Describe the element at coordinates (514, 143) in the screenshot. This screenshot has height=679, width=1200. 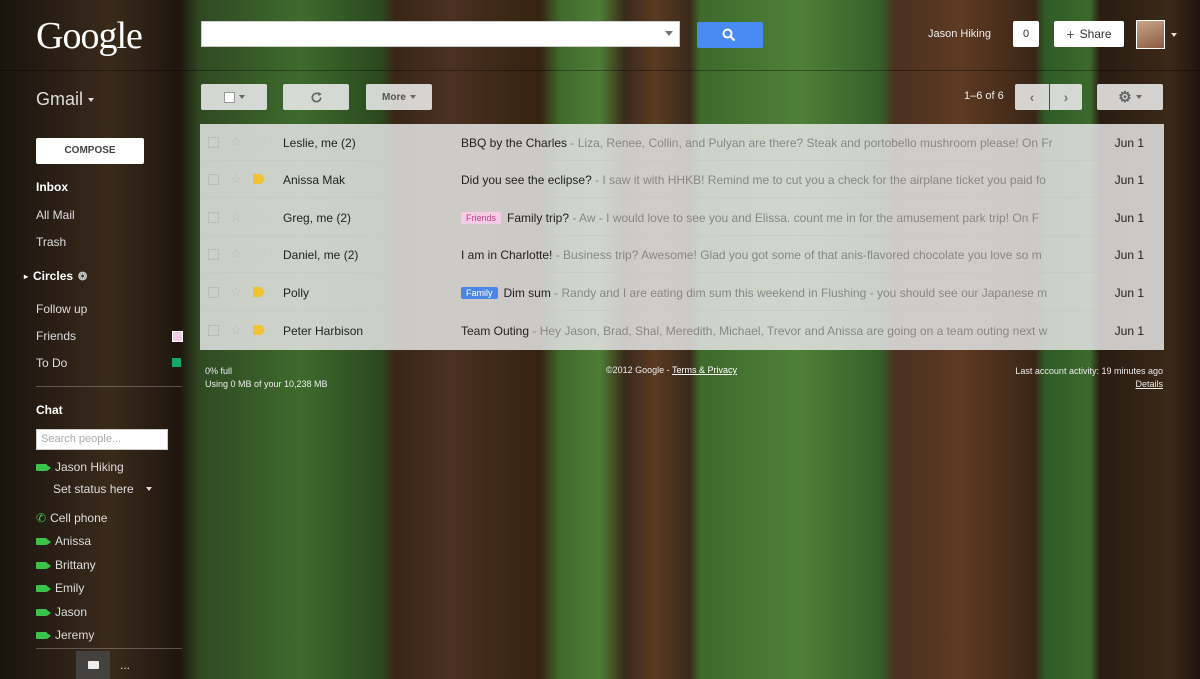
I see `subject: BBQ by the Charles` at that location.